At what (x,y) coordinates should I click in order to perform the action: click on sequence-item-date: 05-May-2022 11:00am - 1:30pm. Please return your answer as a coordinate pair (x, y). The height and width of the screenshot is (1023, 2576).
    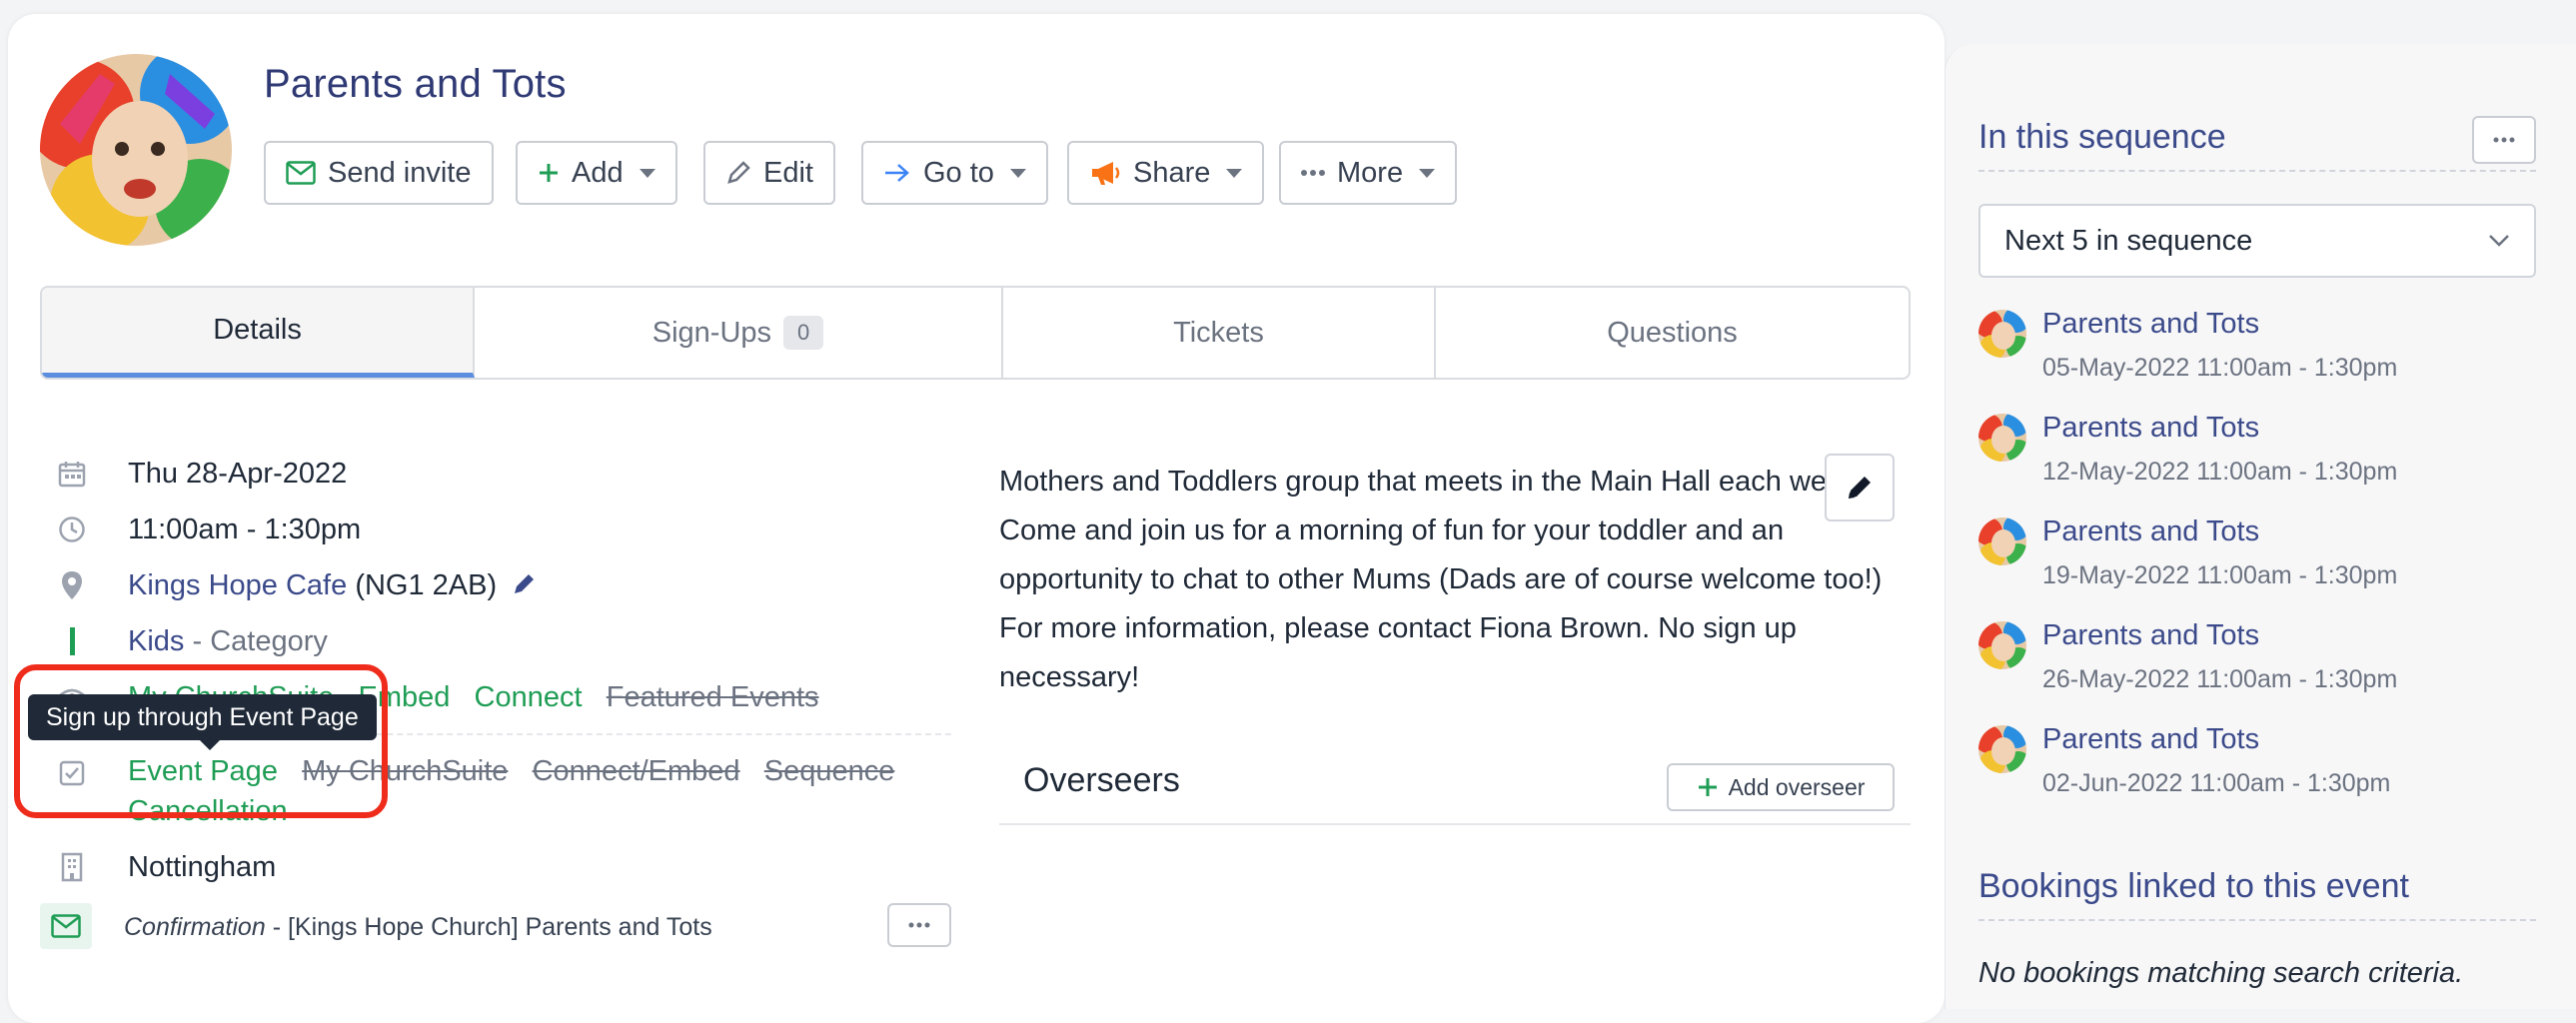
    Looking at the image, I should click on (2220, 368).